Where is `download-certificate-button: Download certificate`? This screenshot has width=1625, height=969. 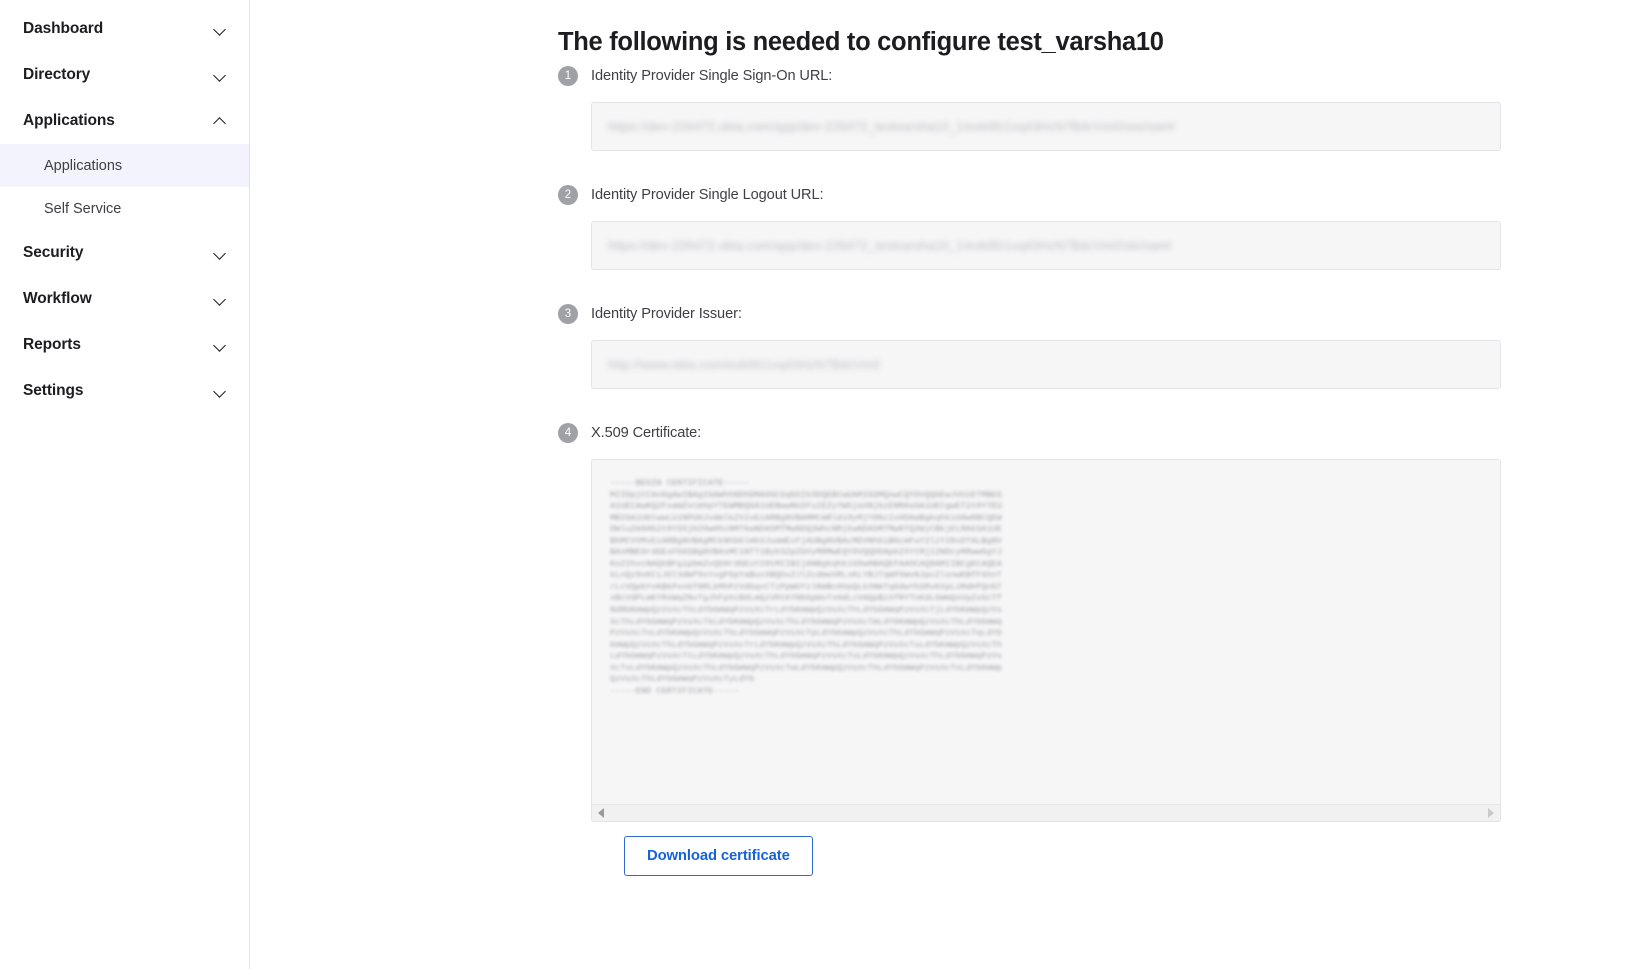
download-certificate-button: Download certificate is located at coordinates (718, 856).